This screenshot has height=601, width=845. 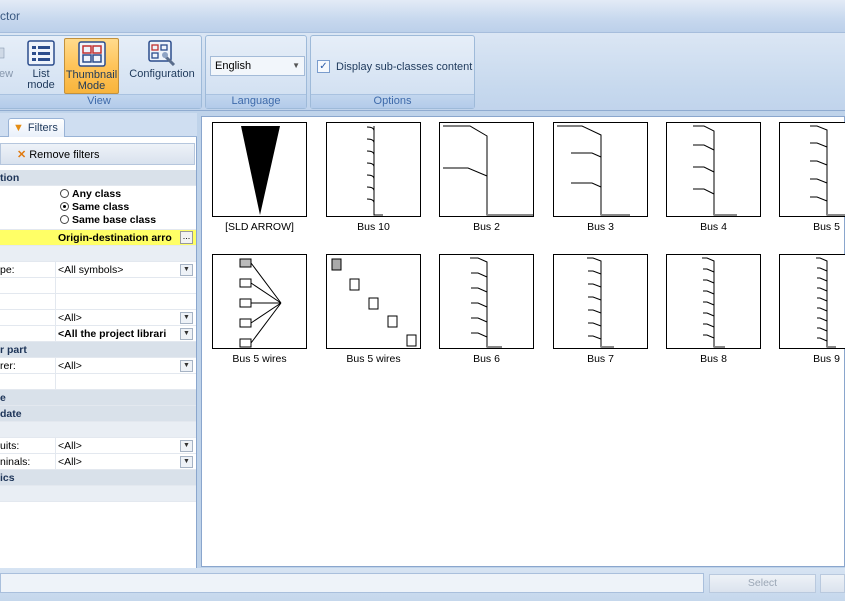 What do you see at coordinates (600, 227) in the screenshot?
I see `thumbnail-label: Bus 3` at bounding box center [600, 227].